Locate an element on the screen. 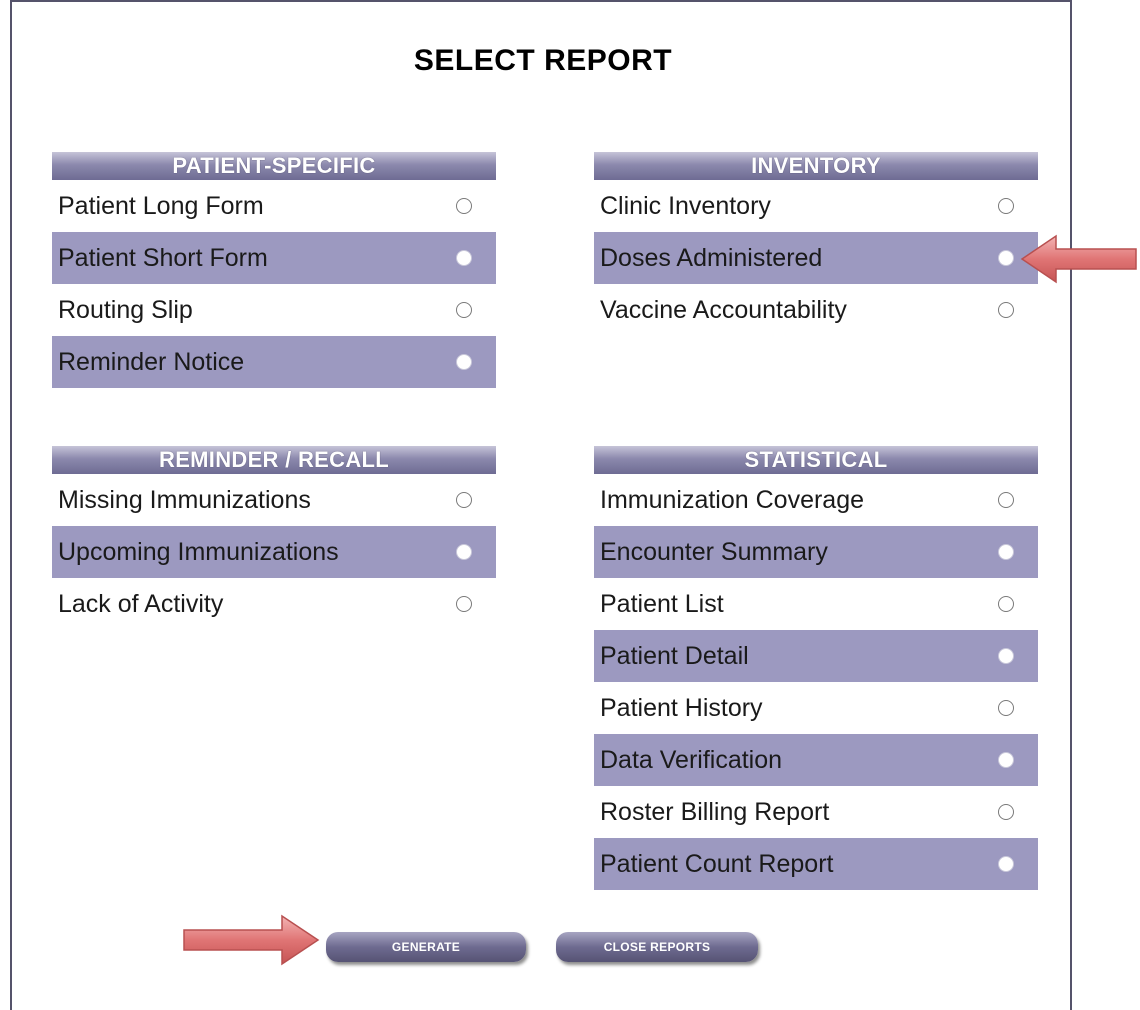 This screenshot has height=1010, width=1140. report-option-label: Vaccine Accountability is located at coordinates (723, 310).